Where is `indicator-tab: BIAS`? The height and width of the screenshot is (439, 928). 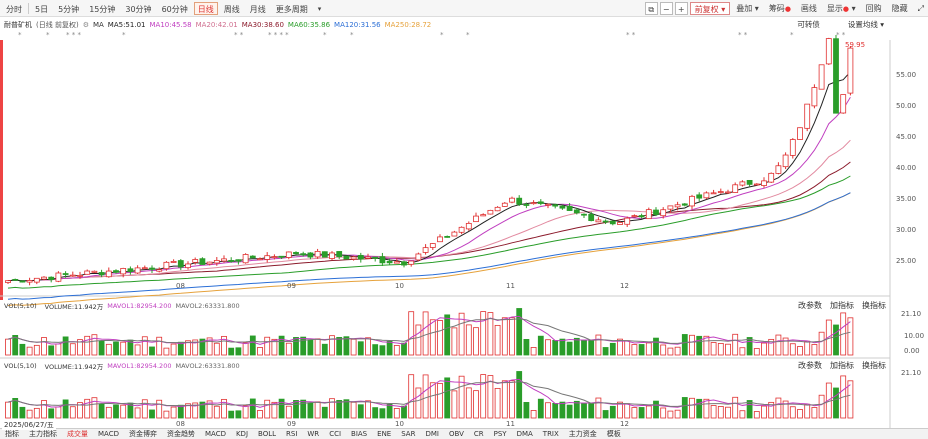
indicator-tab: BIAS is located at coordinates (359, 434).